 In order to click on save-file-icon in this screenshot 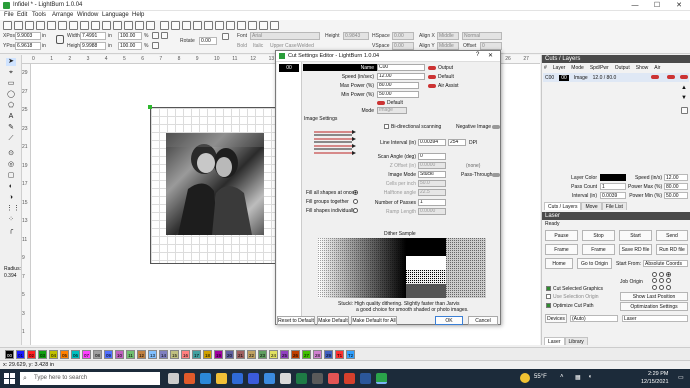, I will do `click(29, 25)`.